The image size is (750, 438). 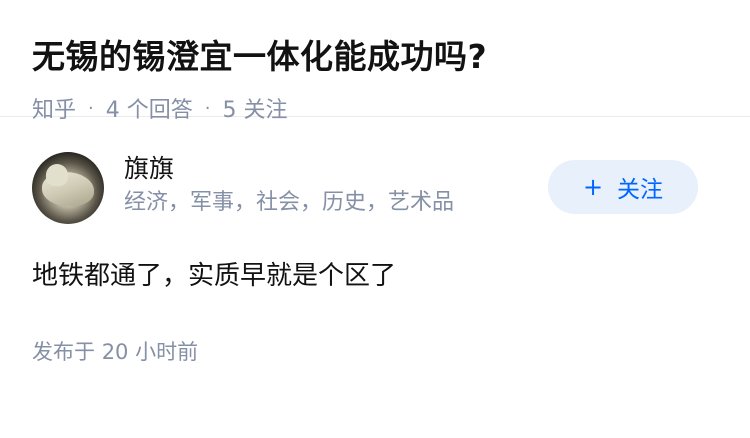 I want to click on follow-button: + 关注, so click(x=623, y=187).